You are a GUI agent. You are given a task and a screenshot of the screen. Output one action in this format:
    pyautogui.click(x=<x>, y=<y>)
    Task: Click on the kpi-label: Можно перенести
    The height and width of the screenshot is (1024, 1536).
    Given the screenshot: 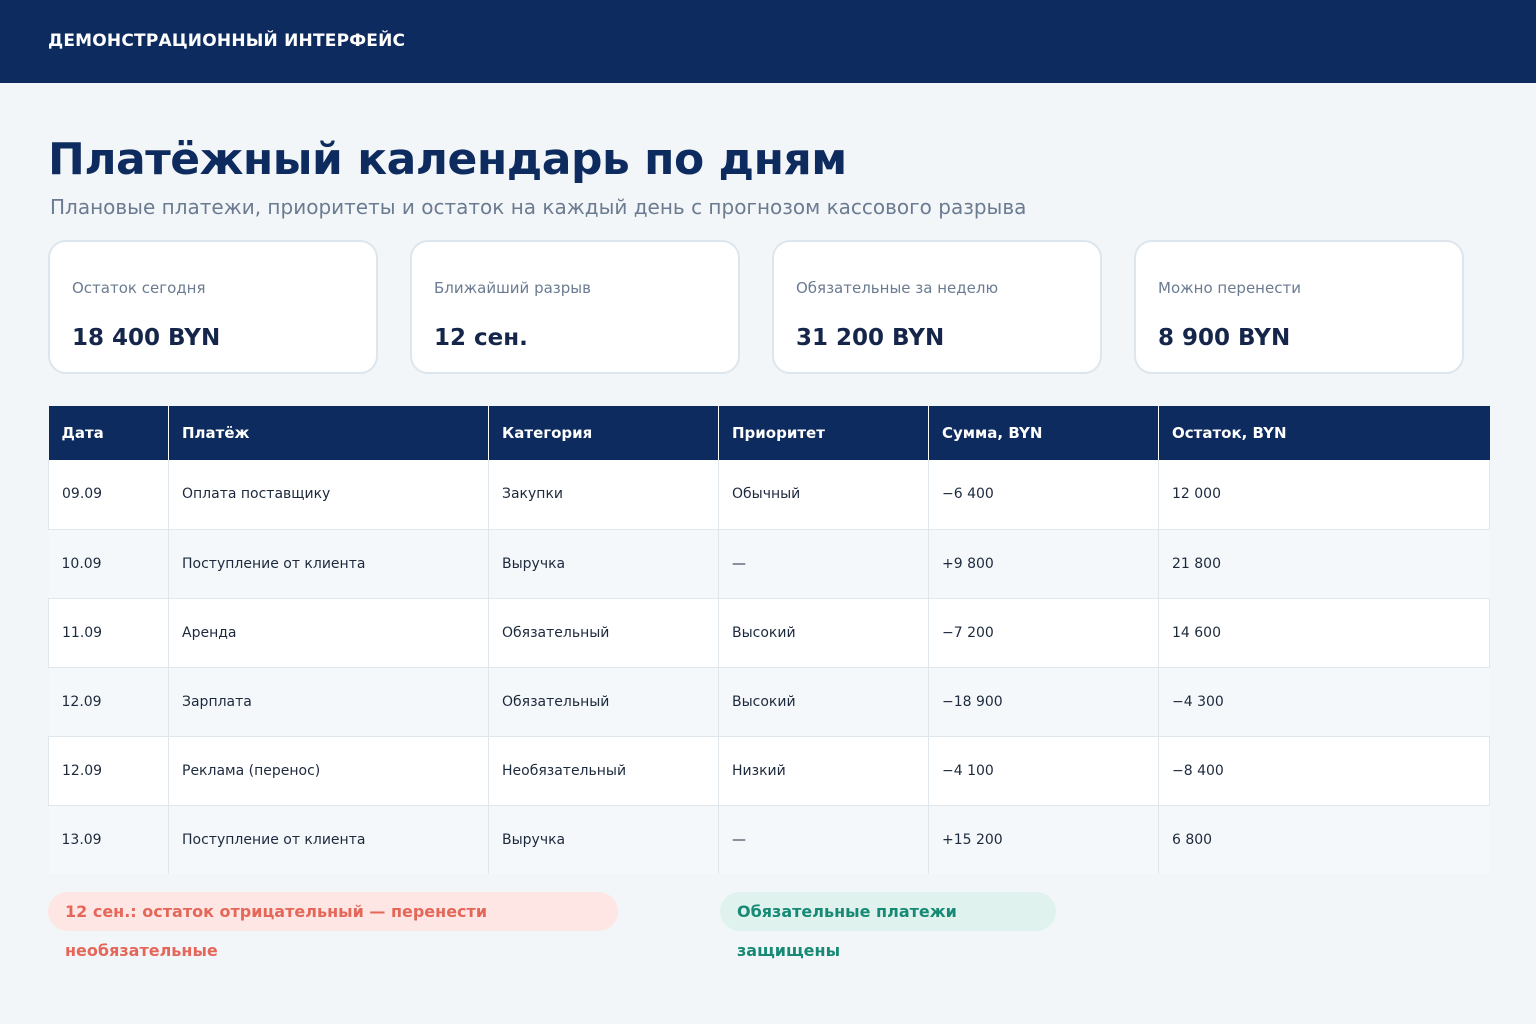 What is the action you would take?
    pyautogui.click(x=1229, y=288)
    